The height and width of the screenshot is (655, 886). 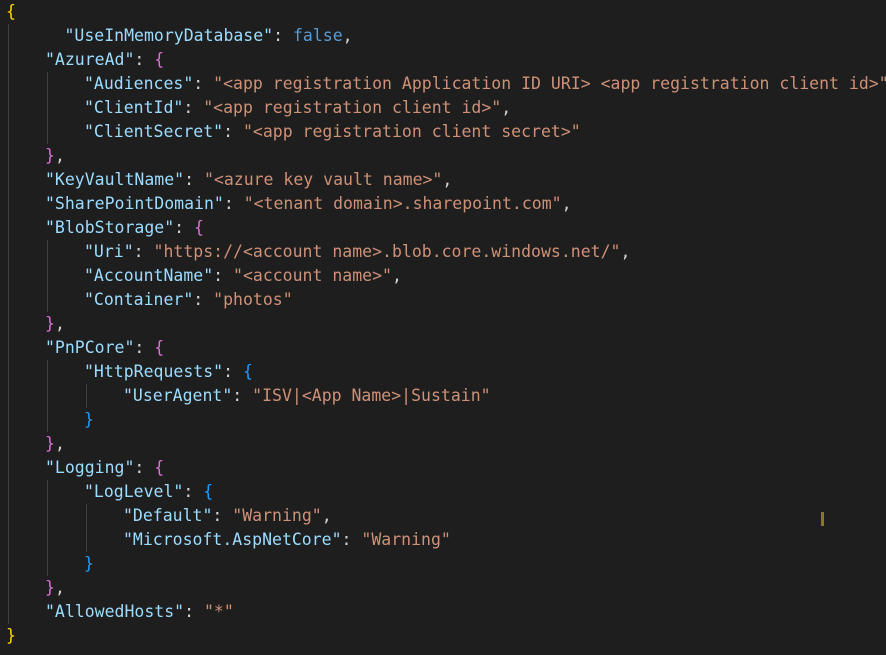 I want to click on code-token-key: "AllowedHosts", so click(x=115, y=611).